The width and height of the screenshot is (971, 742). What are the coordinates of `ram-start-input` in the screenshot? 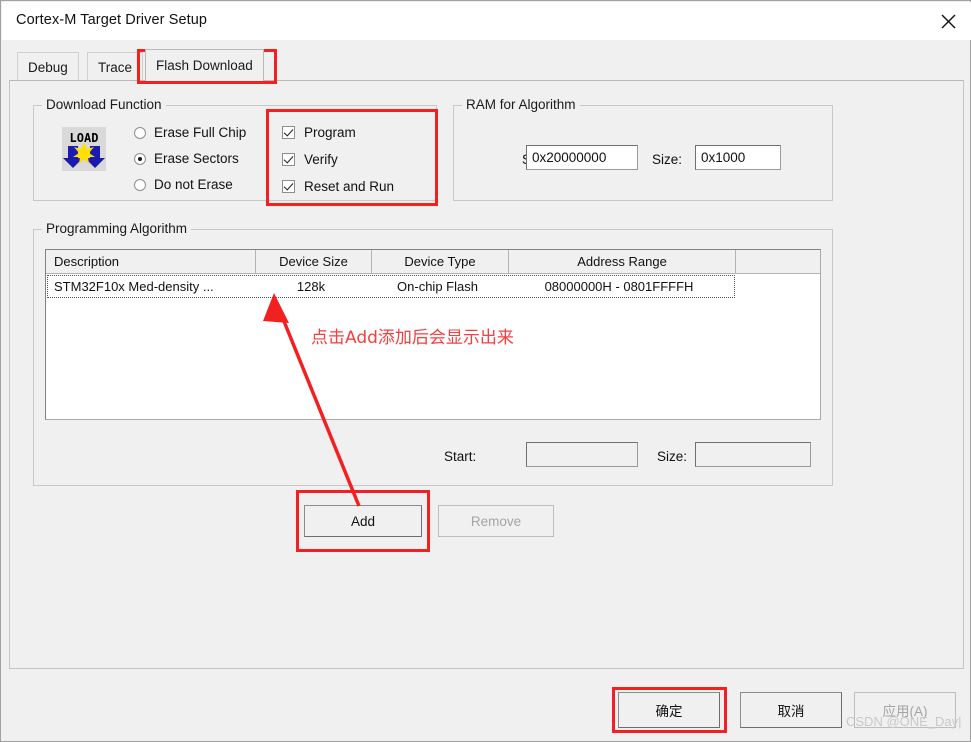 It's located at (582, 157).